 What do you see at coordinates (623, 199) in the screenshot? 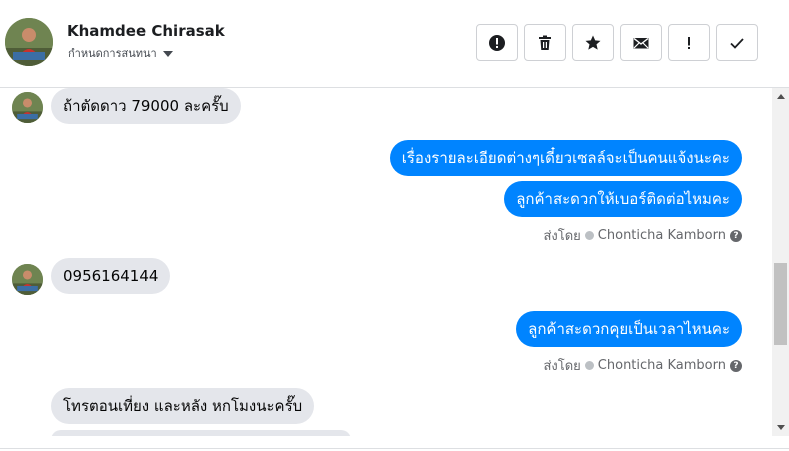
I see `message-bubble-outgoing: ลูกค้าสะดวกให้เบอร์ติดต่อไหมคะ` at bounding box center [623, 199].